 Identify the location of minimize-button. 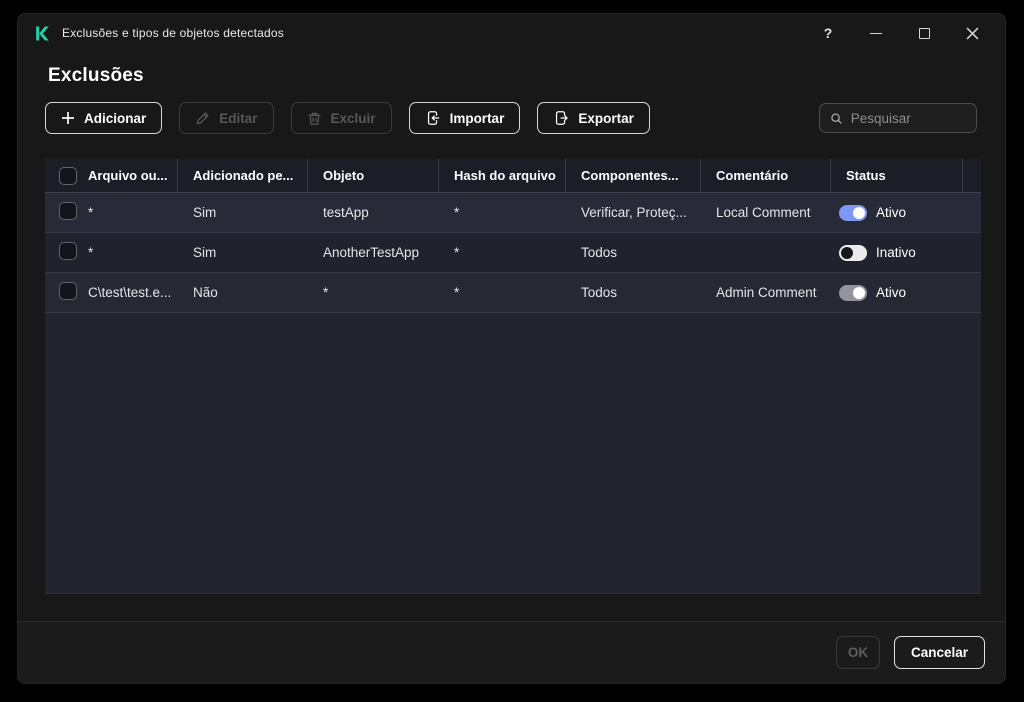
(876, 33).